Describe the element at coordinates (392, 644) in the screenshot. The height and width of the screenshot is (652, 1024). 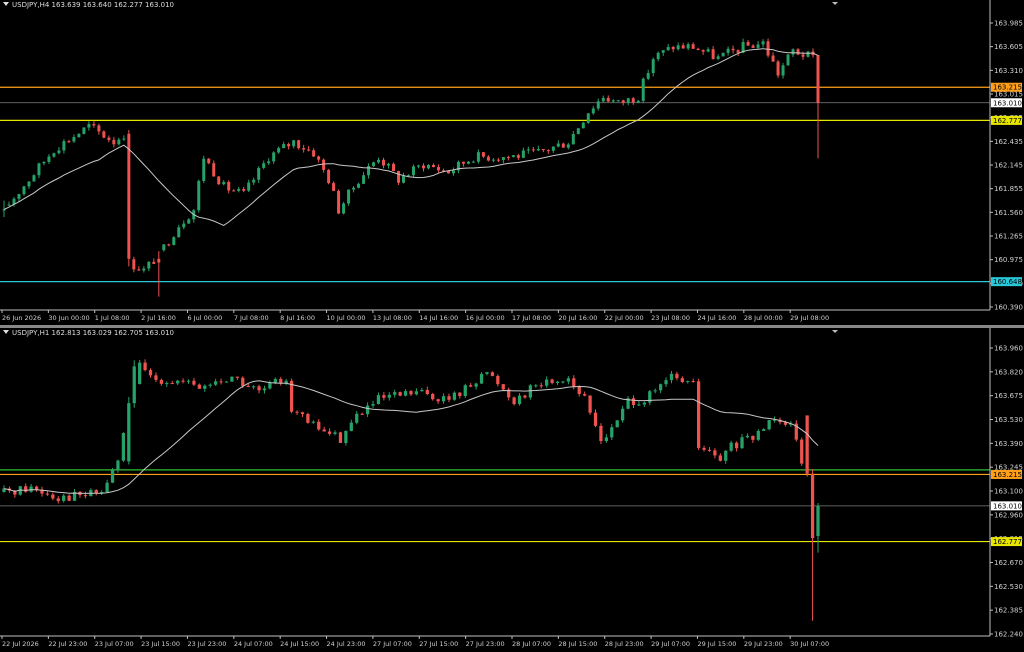
I see `time-tick-label: 27 Jul 07:00` at that location.